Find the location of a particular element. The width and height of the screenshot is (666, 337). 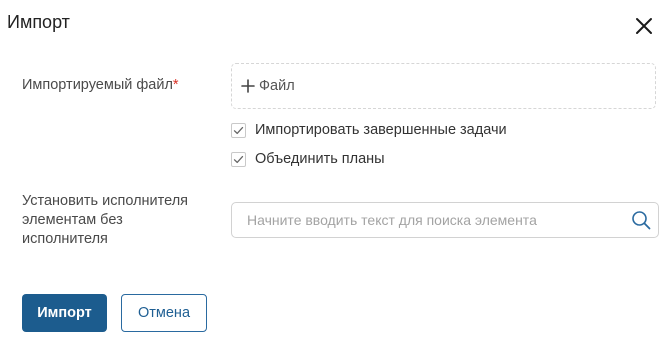

import-completed-tasks-checkbox is located at coordinates (238, 130).